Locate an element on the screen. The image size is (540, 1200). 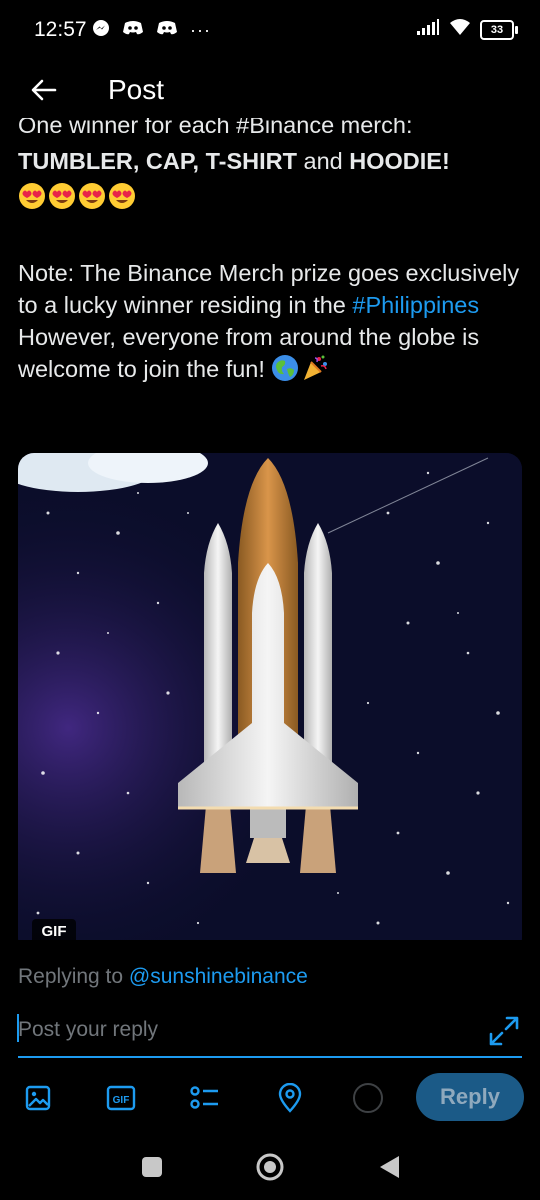
gif-icon: GIF is located at coordinates (121, 1098).